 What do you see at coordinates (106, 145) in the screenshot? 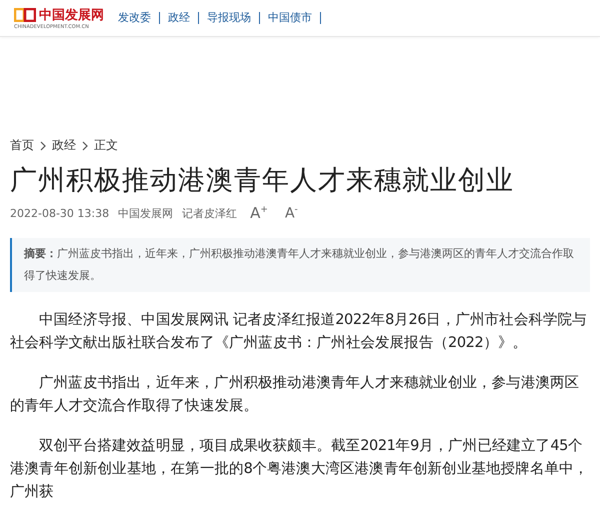
I see `breadcrumb-link: 正文` at bounding box center [106, 145].